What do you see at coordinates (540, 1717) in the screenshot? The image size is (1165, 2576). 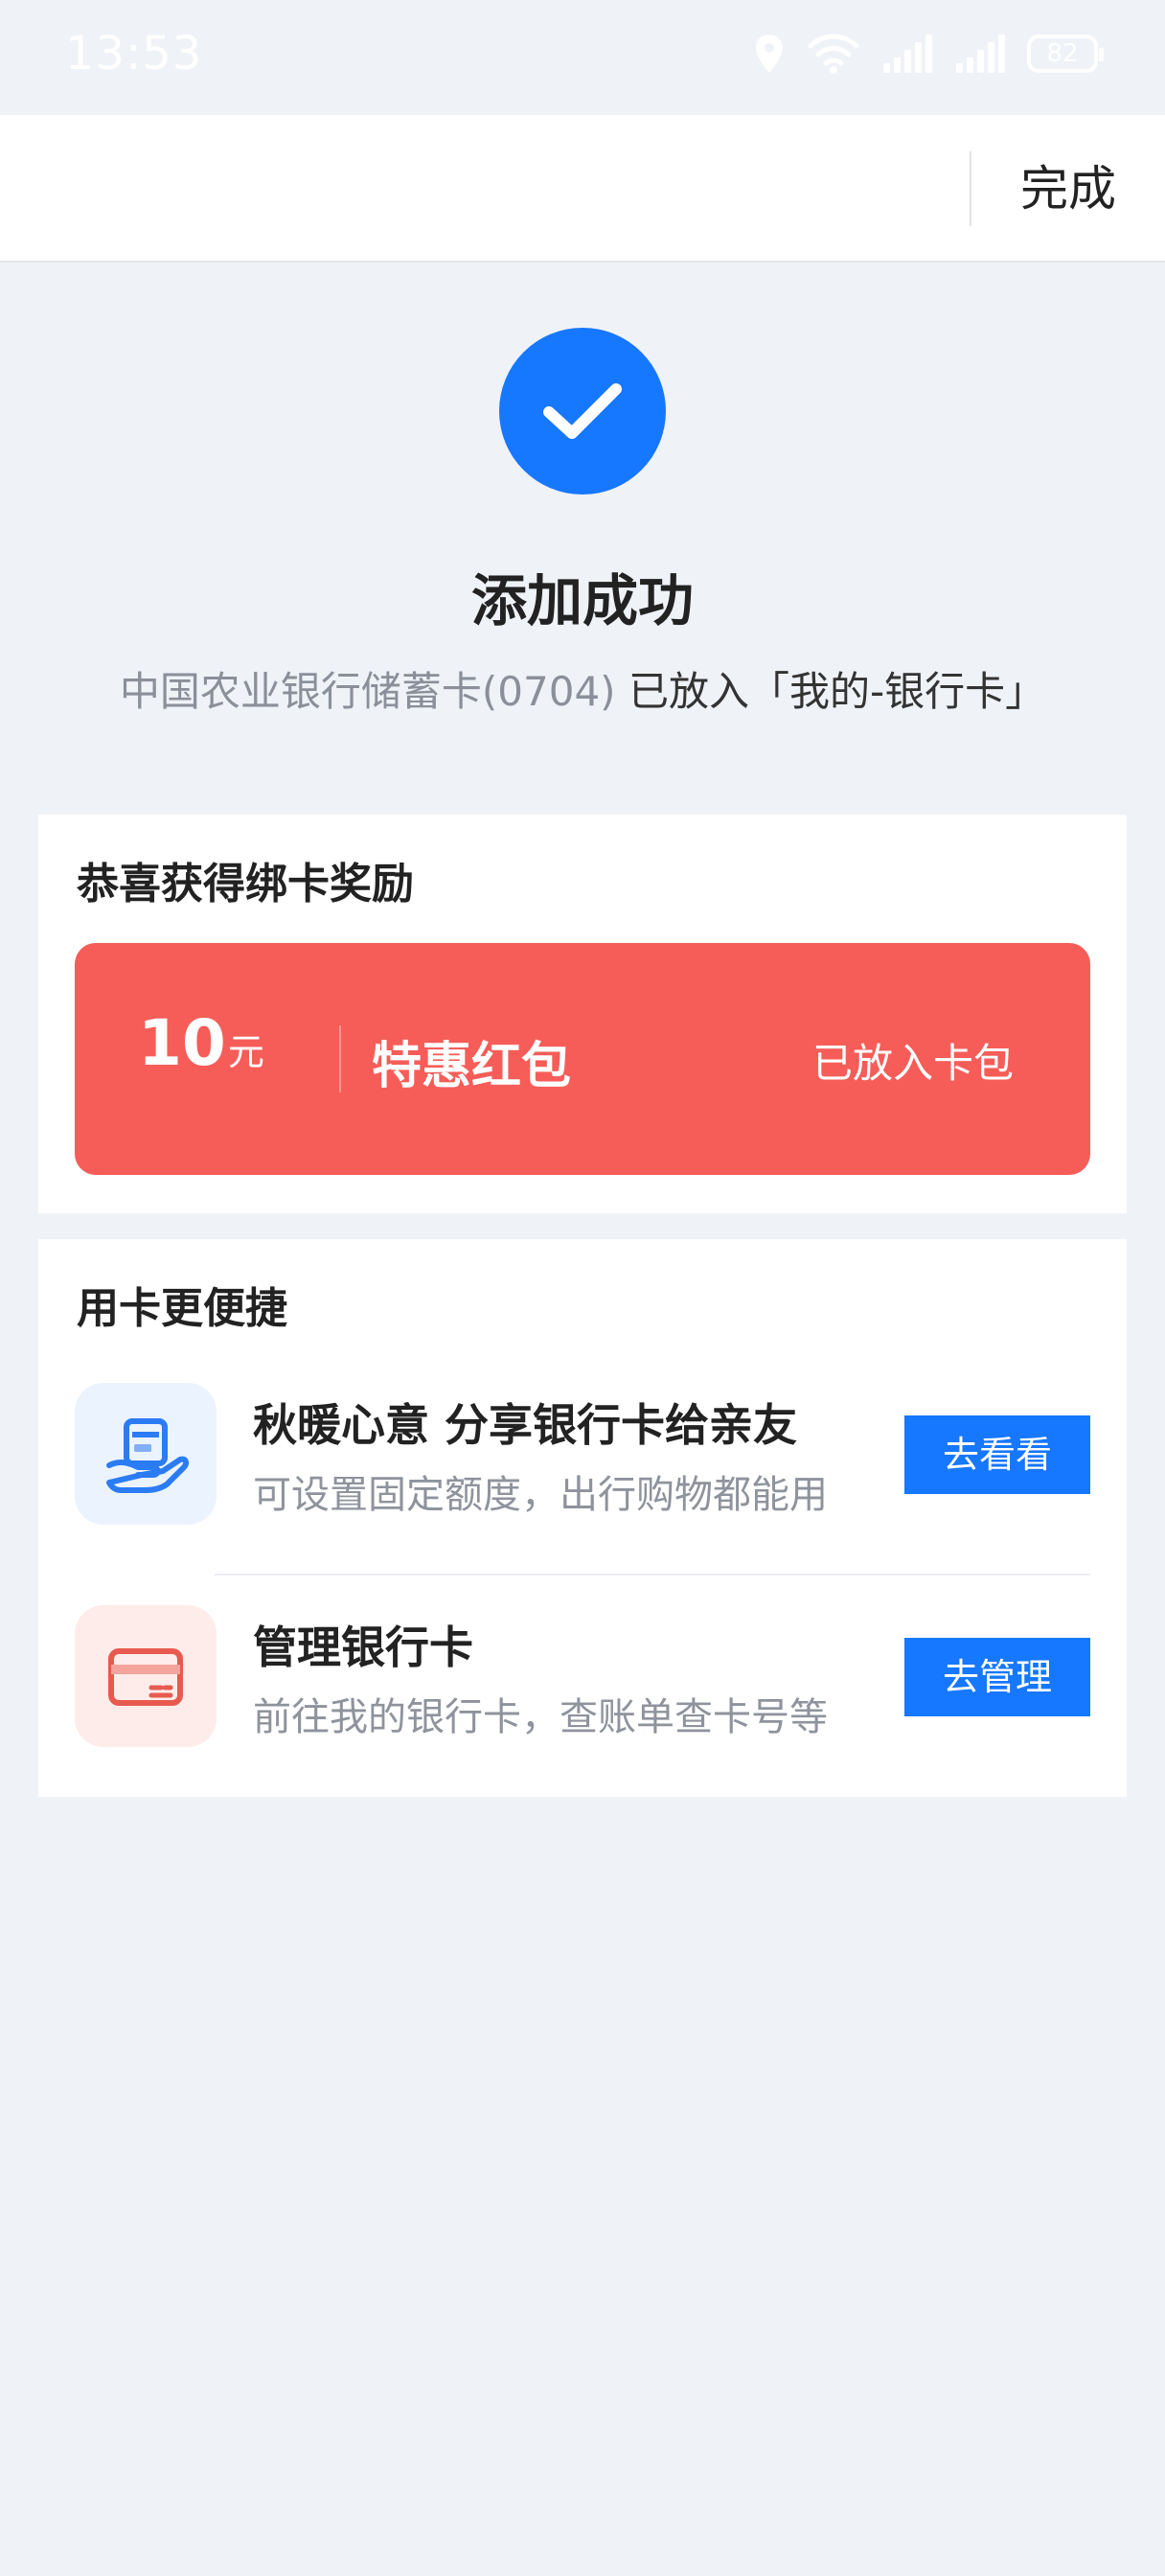 I see `feature-description: 前往我的银行卡，查账单查卡号等` at bounding box center [540, 1717].